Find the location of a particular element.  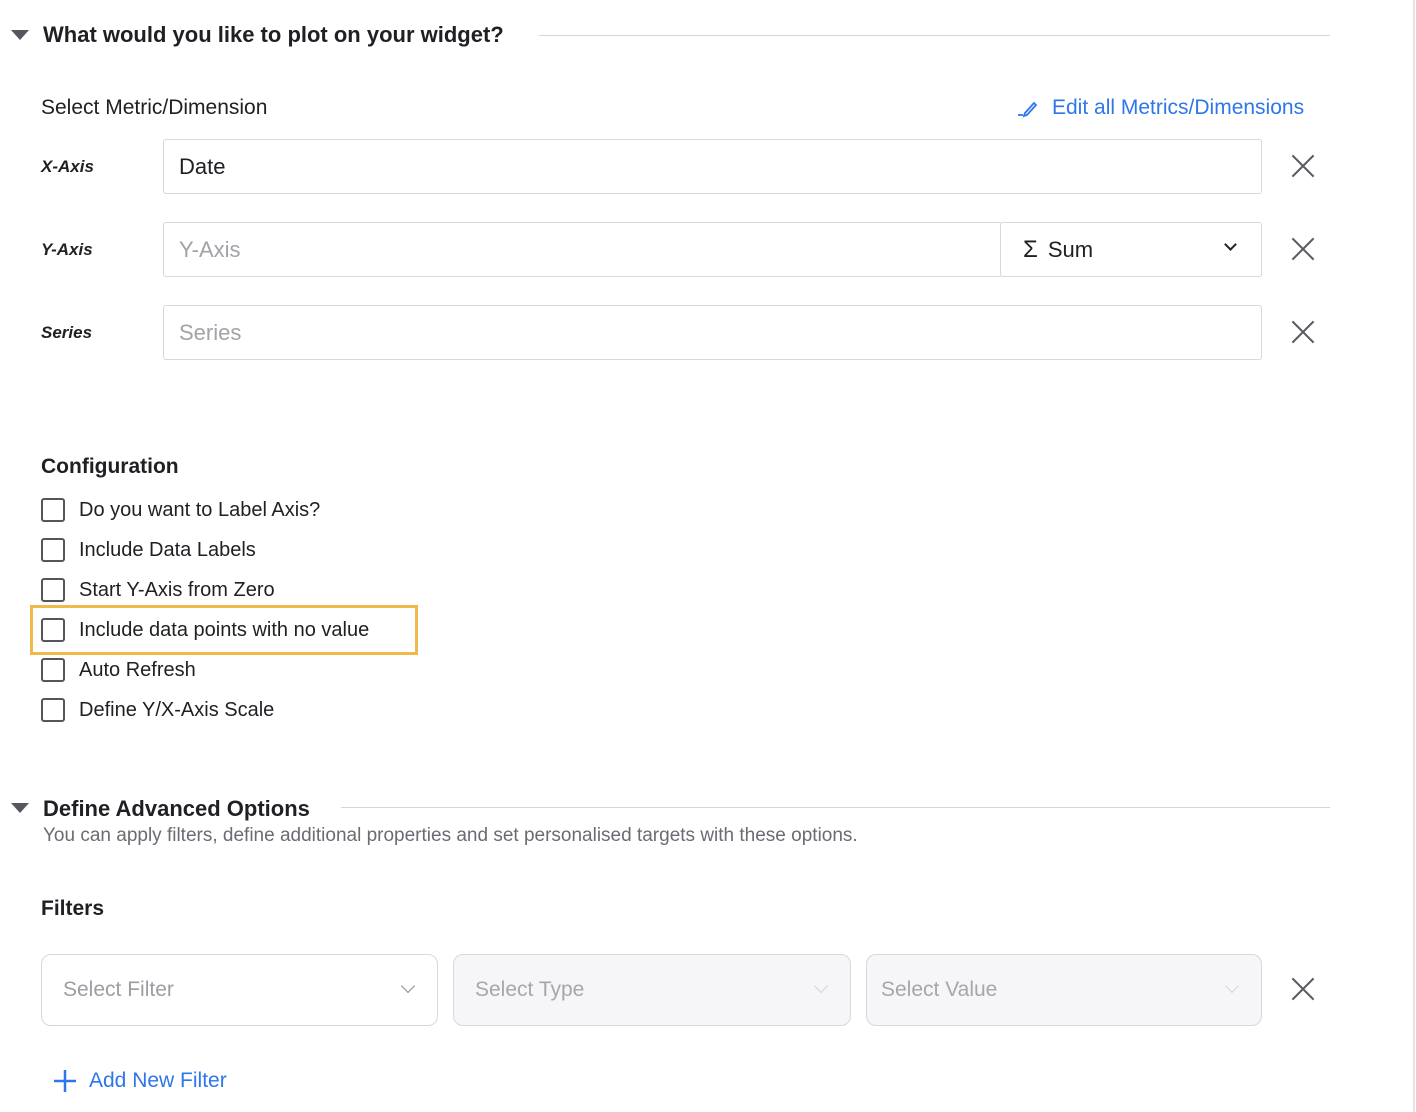

sigma-icon: Σ is located at coordinates (1030, 249).